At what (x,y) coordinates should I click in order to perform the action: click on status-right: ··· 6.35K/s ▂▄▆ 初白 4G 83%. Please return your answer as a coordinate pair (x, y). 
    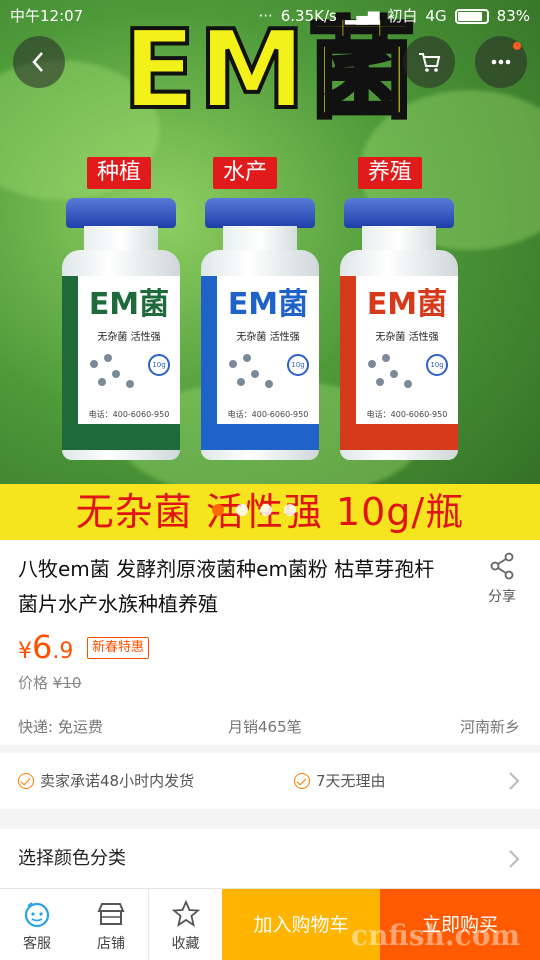
    Looking at the image, I should click on (394, 16).